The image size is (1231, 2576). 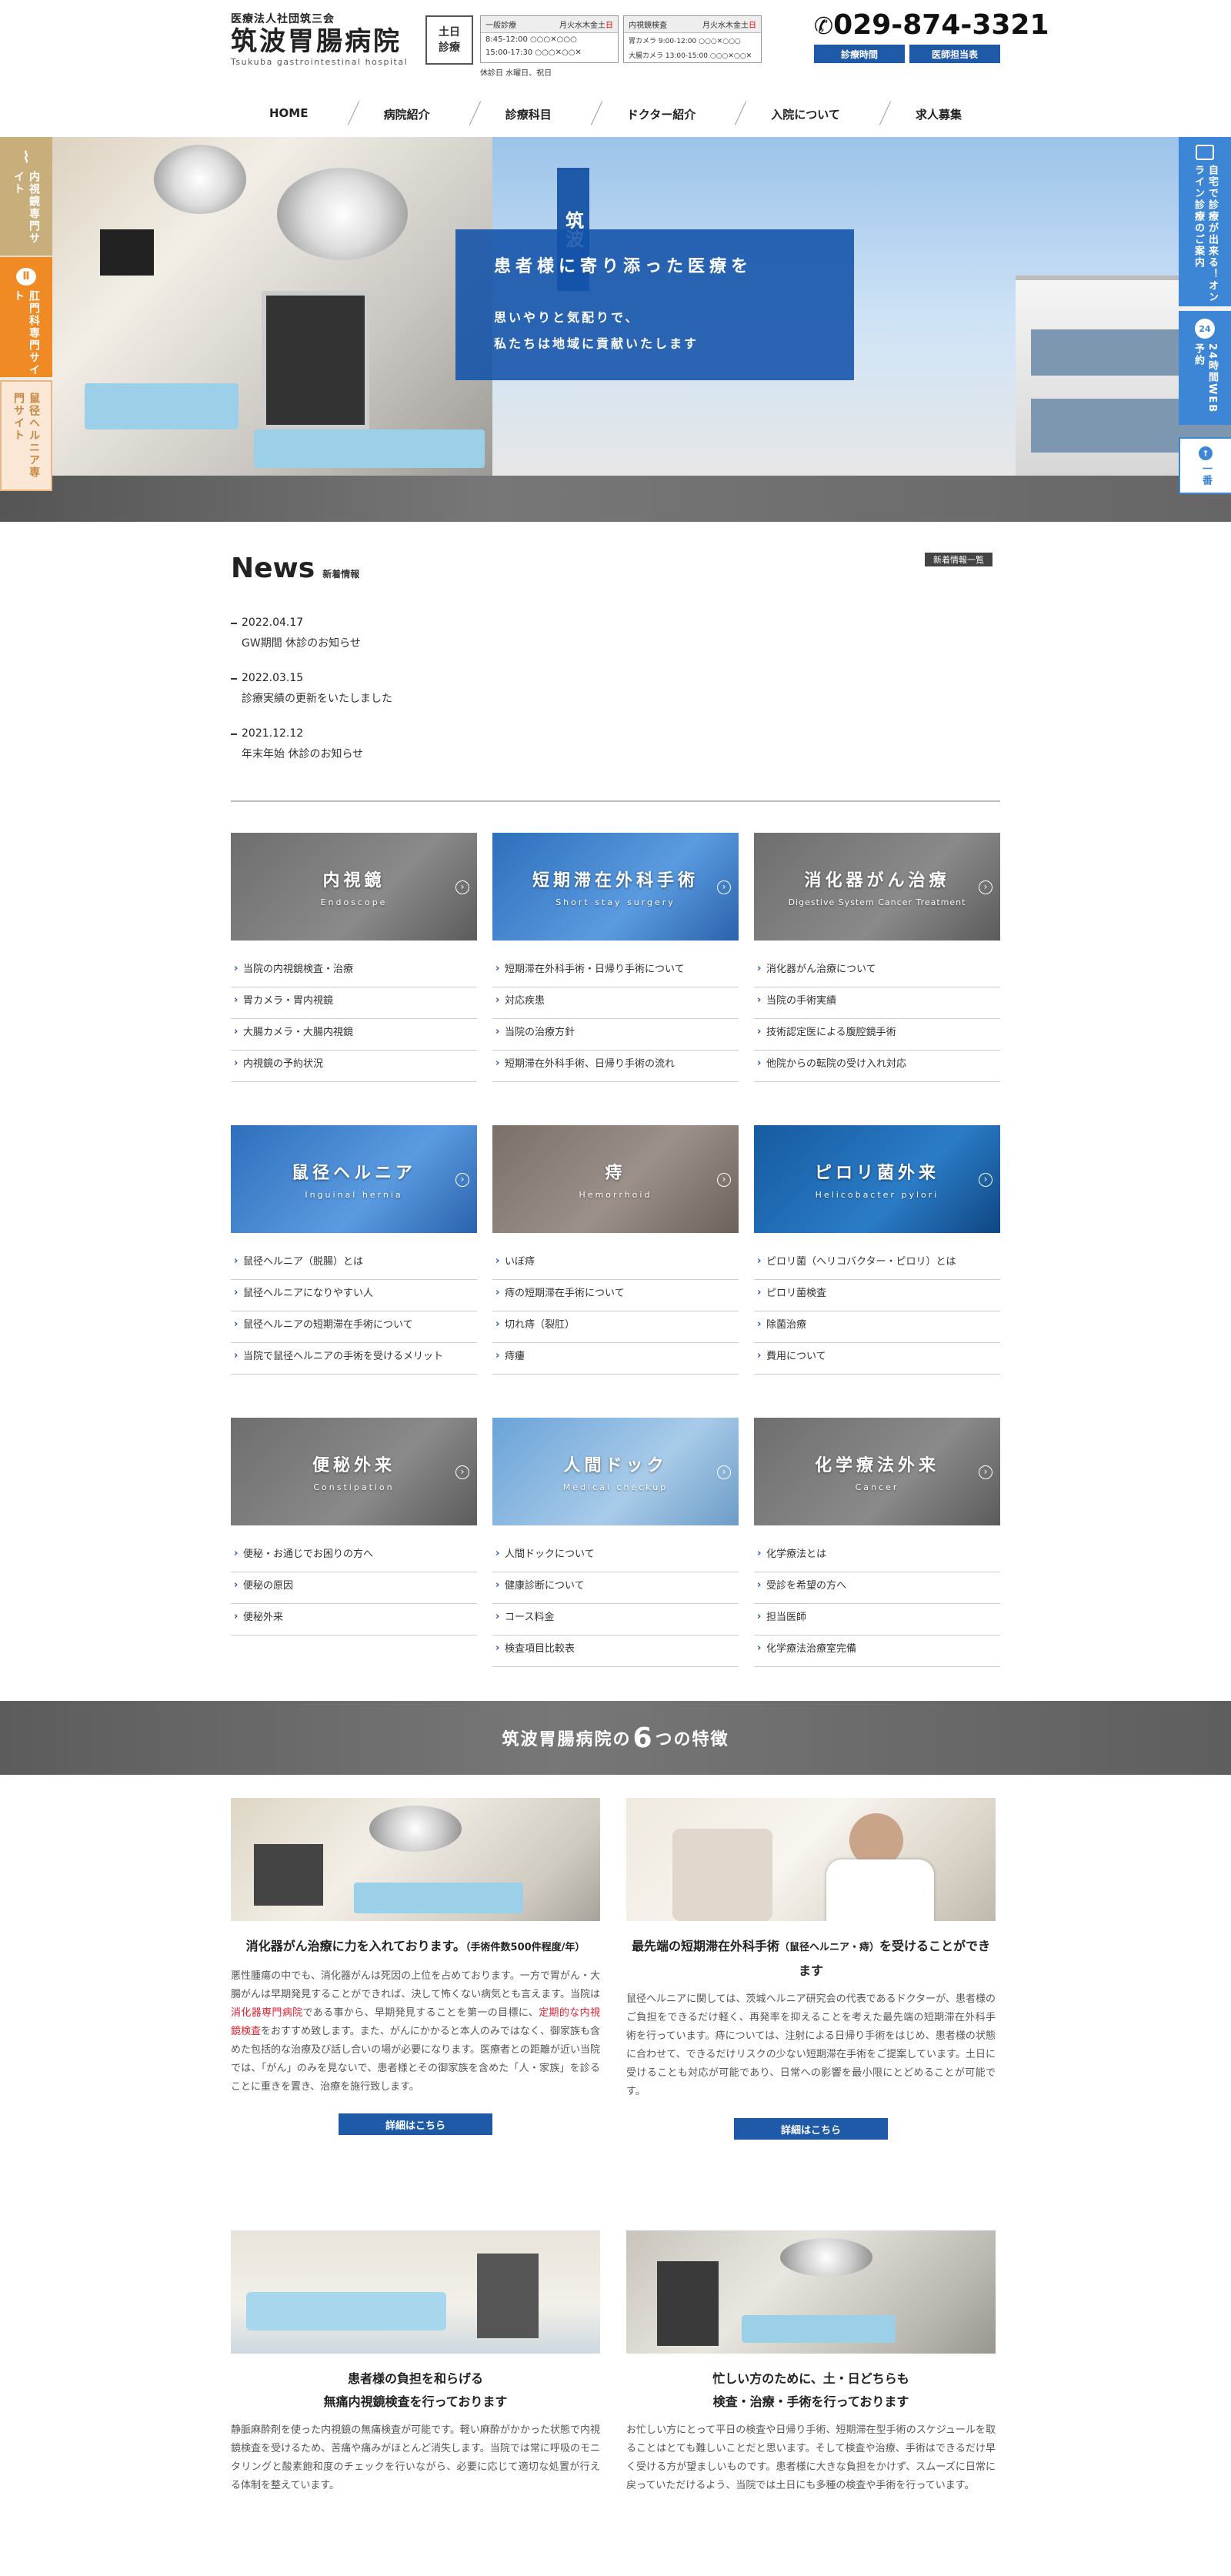 What do you see at coordinates (1205, 465) in the screenshot?
I see `page-top-button: ↑ 一番` at bounding box center [1205, 465].